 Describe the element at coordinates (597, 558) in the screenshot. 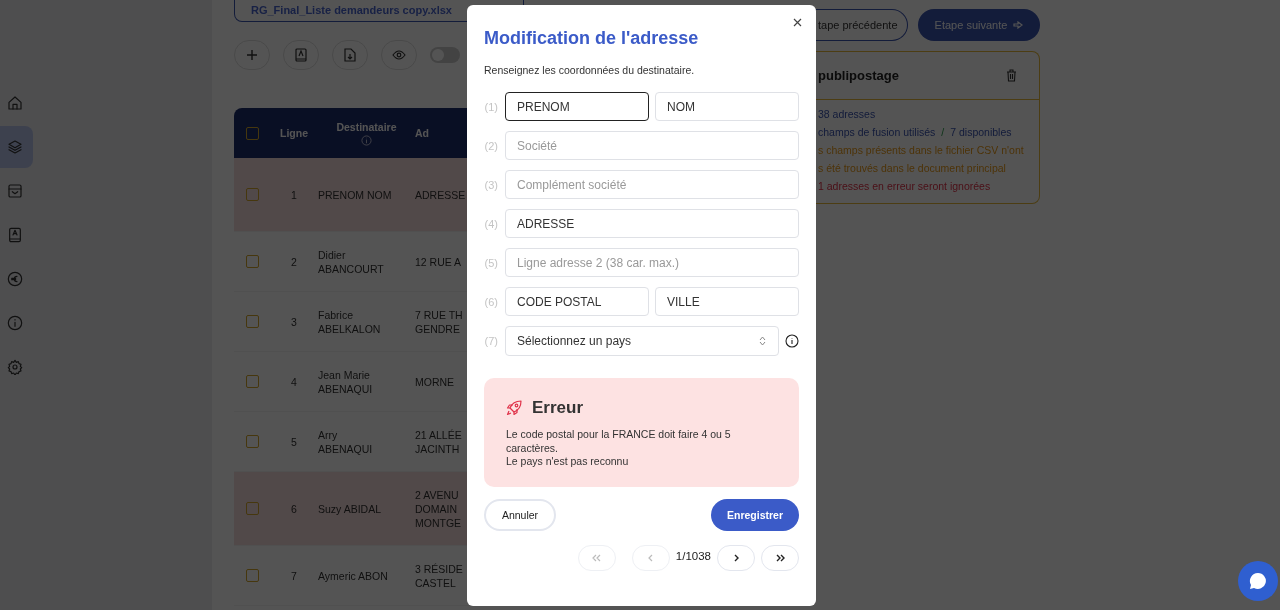

I see `double-chevron-left-icon` at that location.